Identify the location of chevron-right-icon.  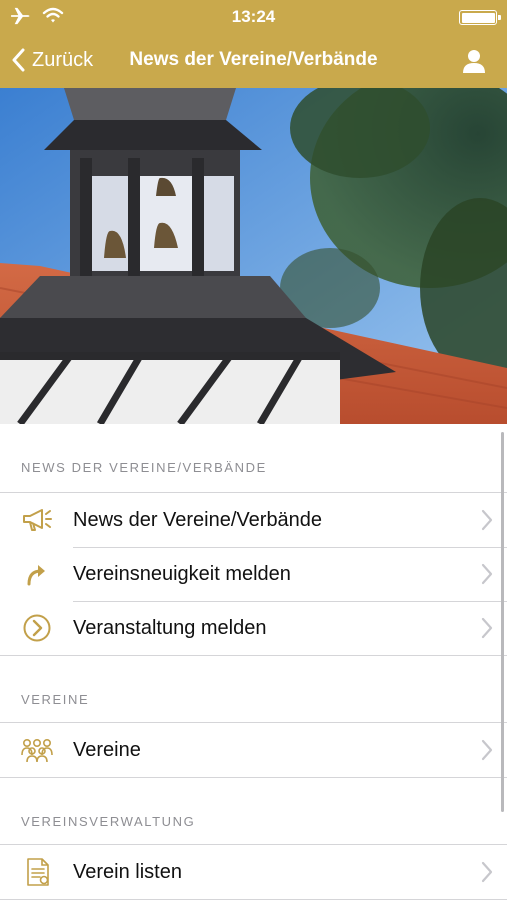
(487, 872).